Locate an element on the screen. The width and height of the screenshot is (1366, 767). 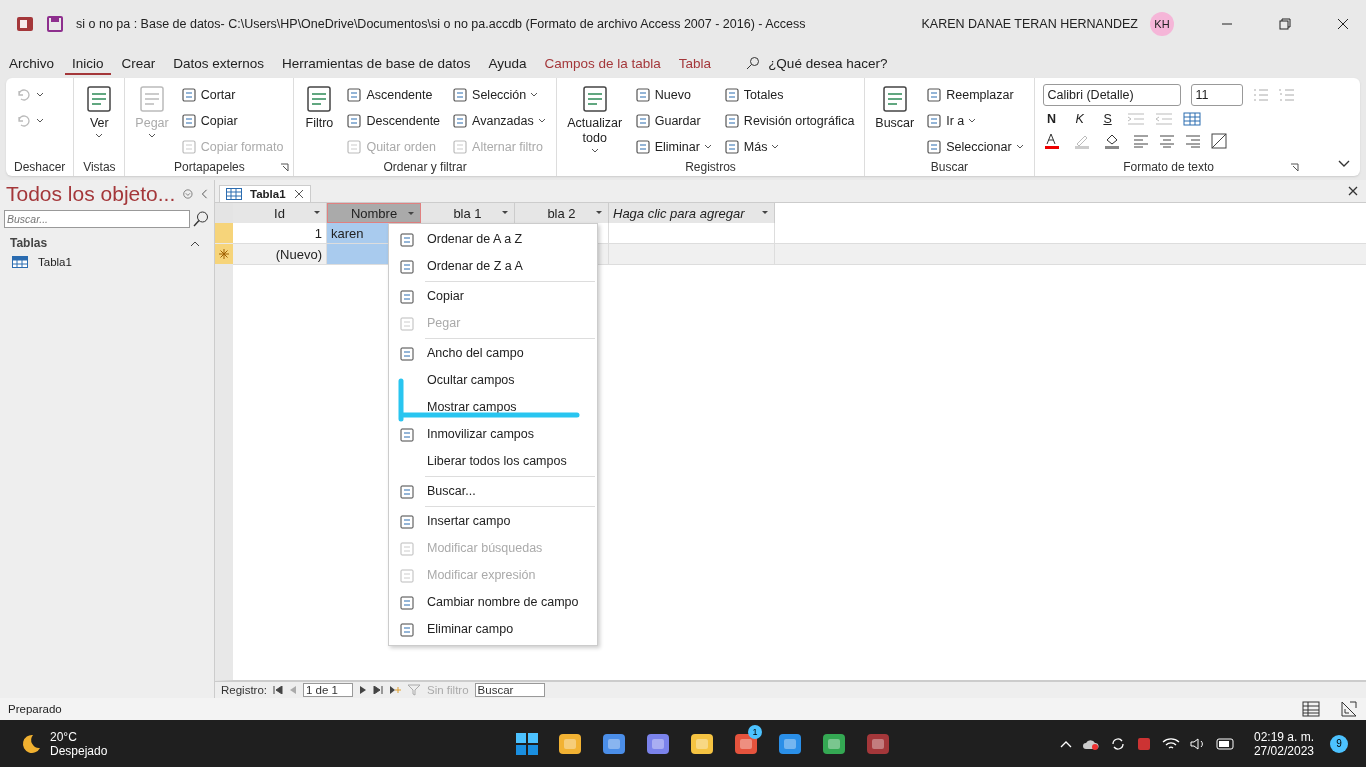
document-tab: Tabla1 is located at coordinates (265, 193).